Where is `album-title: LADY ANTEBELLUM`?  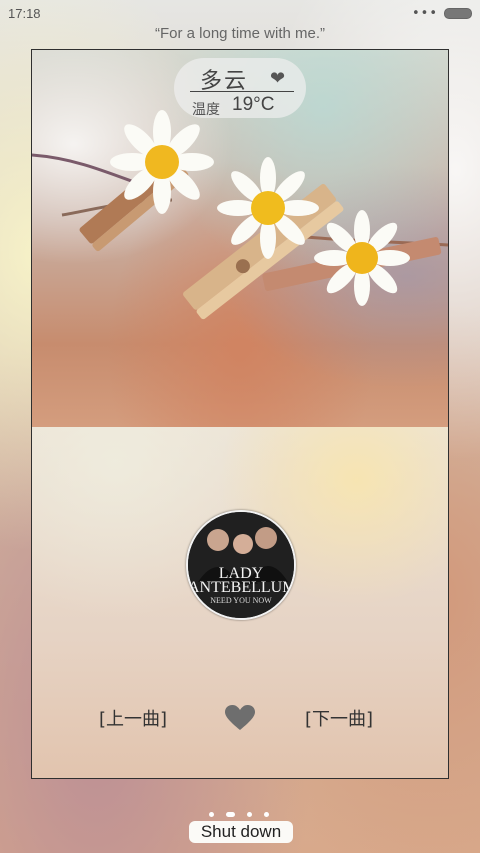
album-title: LADY ANTEBELLUM is located at coordinates (242, 580).